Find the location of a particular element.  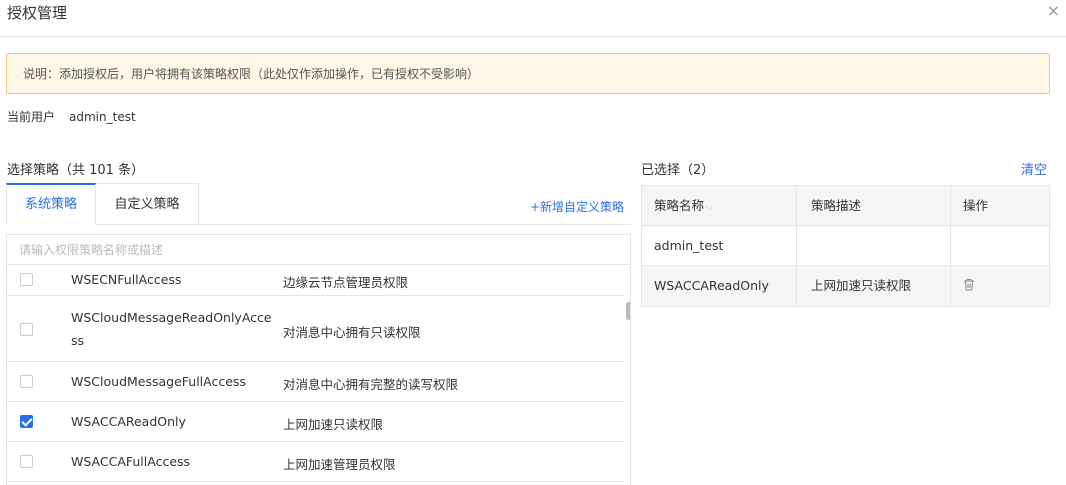

notice-banner: 说明：添加授权后，用户将拥有该策略权限（此处仅作添加操作，已有授权不受影响） is located at coordinates (528, 73).